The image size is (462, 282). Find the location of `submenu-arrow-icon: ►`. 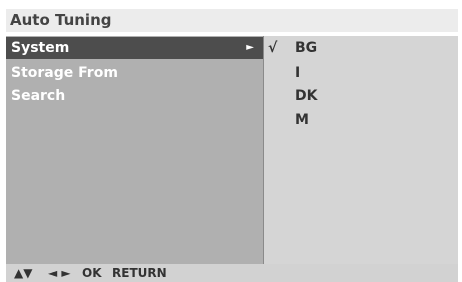

submenu-arrow-icon: ► is located at coordinates (250, 47).